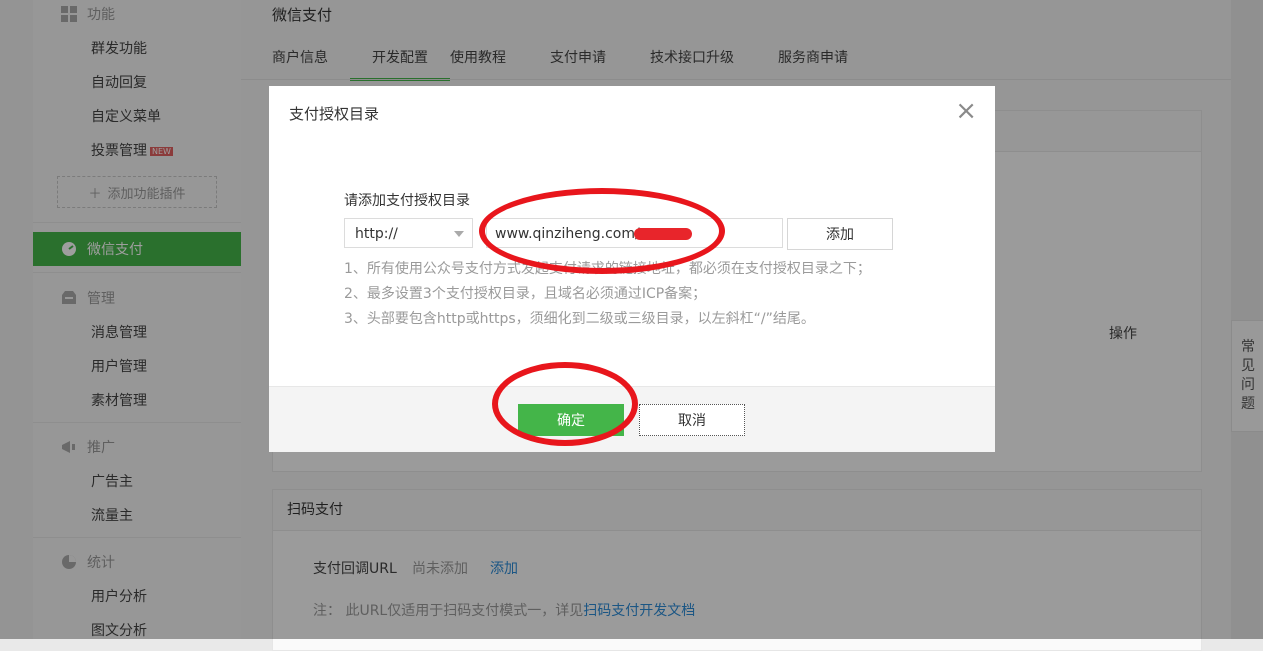  I want to click on confirm-button: 确定, so click(571, 420).